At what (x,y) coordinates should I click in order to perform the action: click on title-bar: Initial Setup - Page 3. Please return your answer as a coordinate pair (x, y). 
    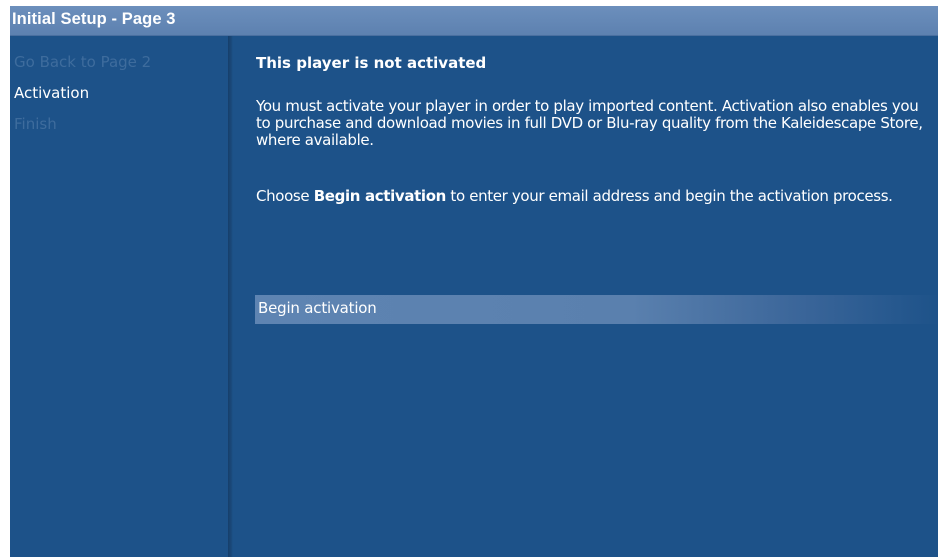
    Looking at the image, I should click on (474, 21).